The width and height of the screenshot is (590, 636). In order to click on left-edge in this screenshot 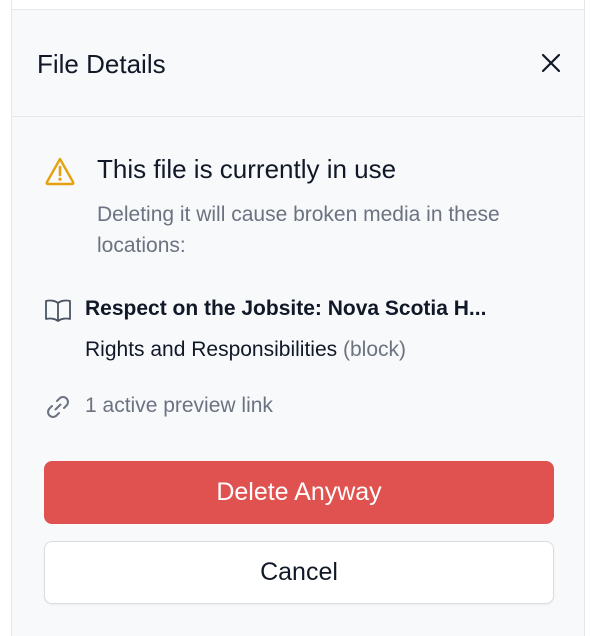, I will do `click(6, 318)`.